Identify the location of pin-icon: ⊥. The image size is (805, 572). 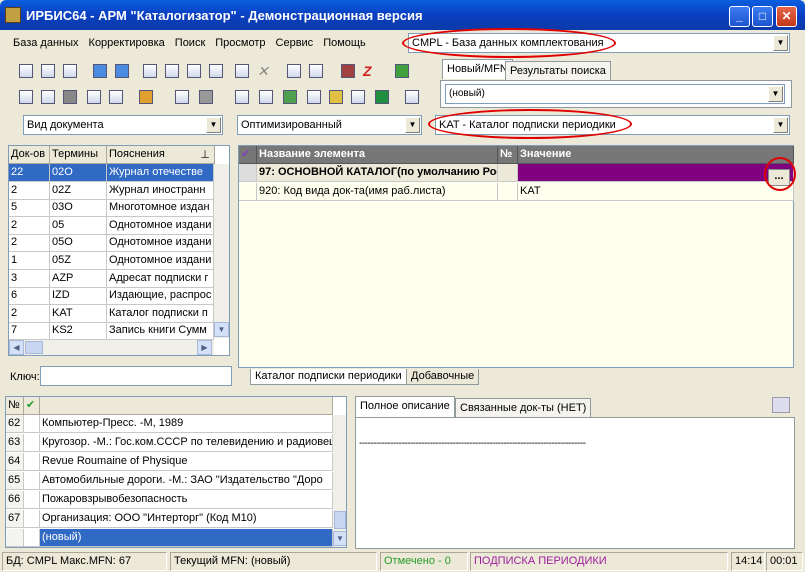
(204, 156).